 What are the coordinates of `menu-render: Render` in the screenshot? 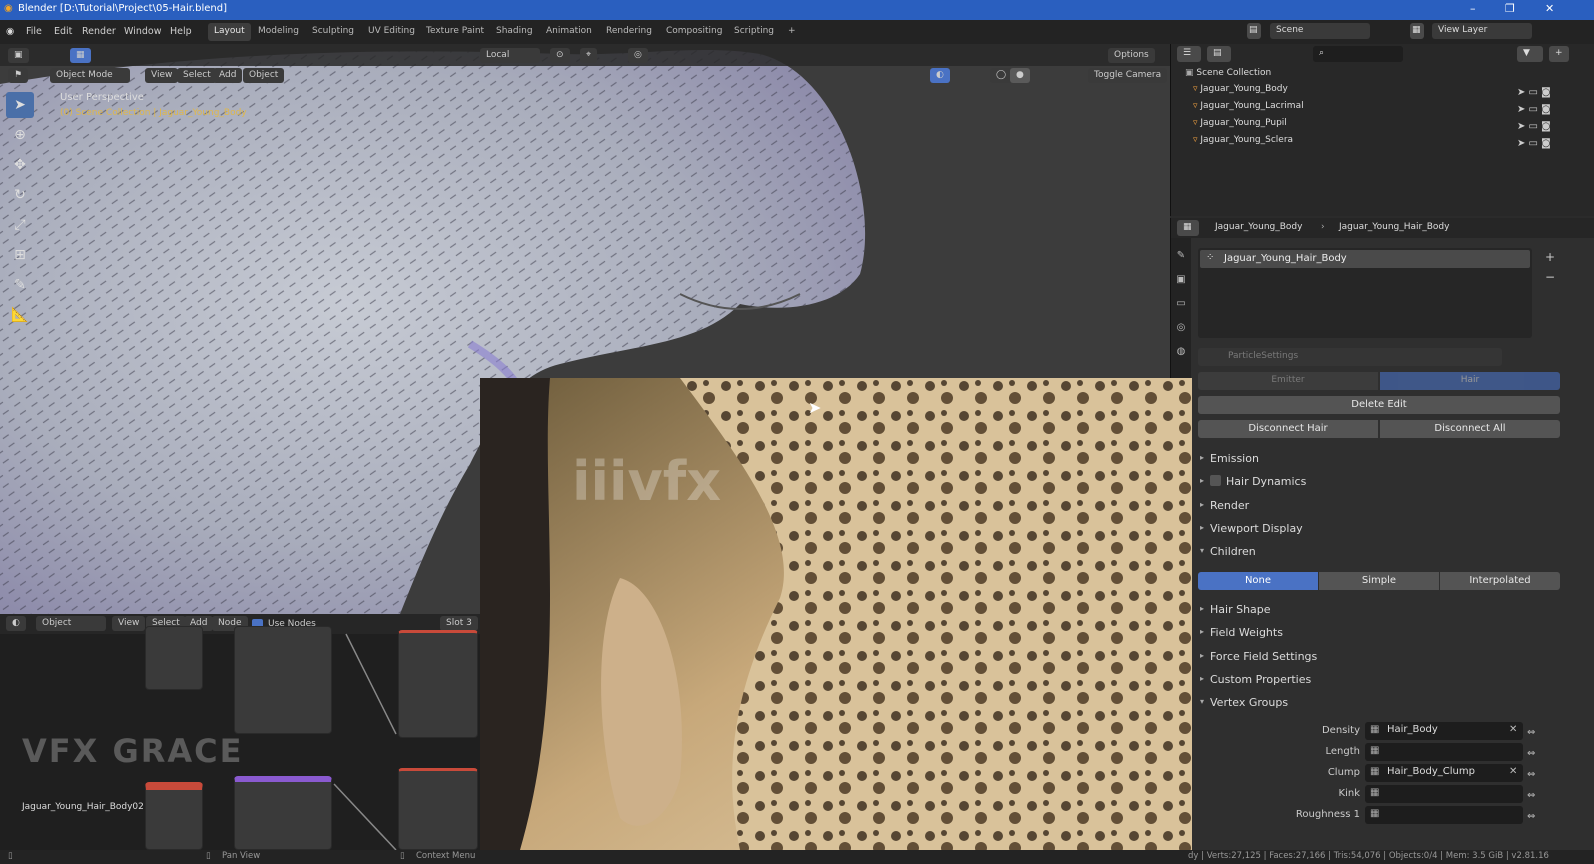 It's located at (99, 31).